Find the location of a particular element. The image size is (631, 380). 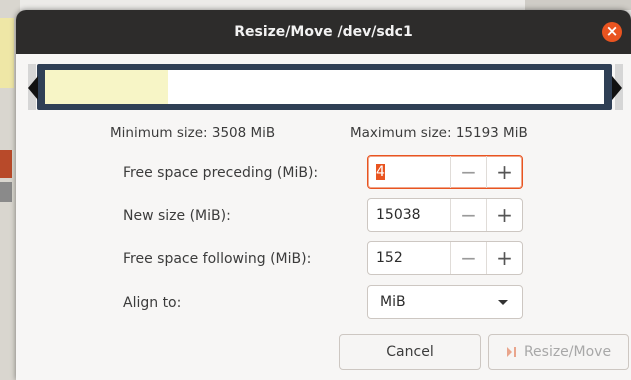

align-to-label: Align to: is located at coordinates (152, 303).